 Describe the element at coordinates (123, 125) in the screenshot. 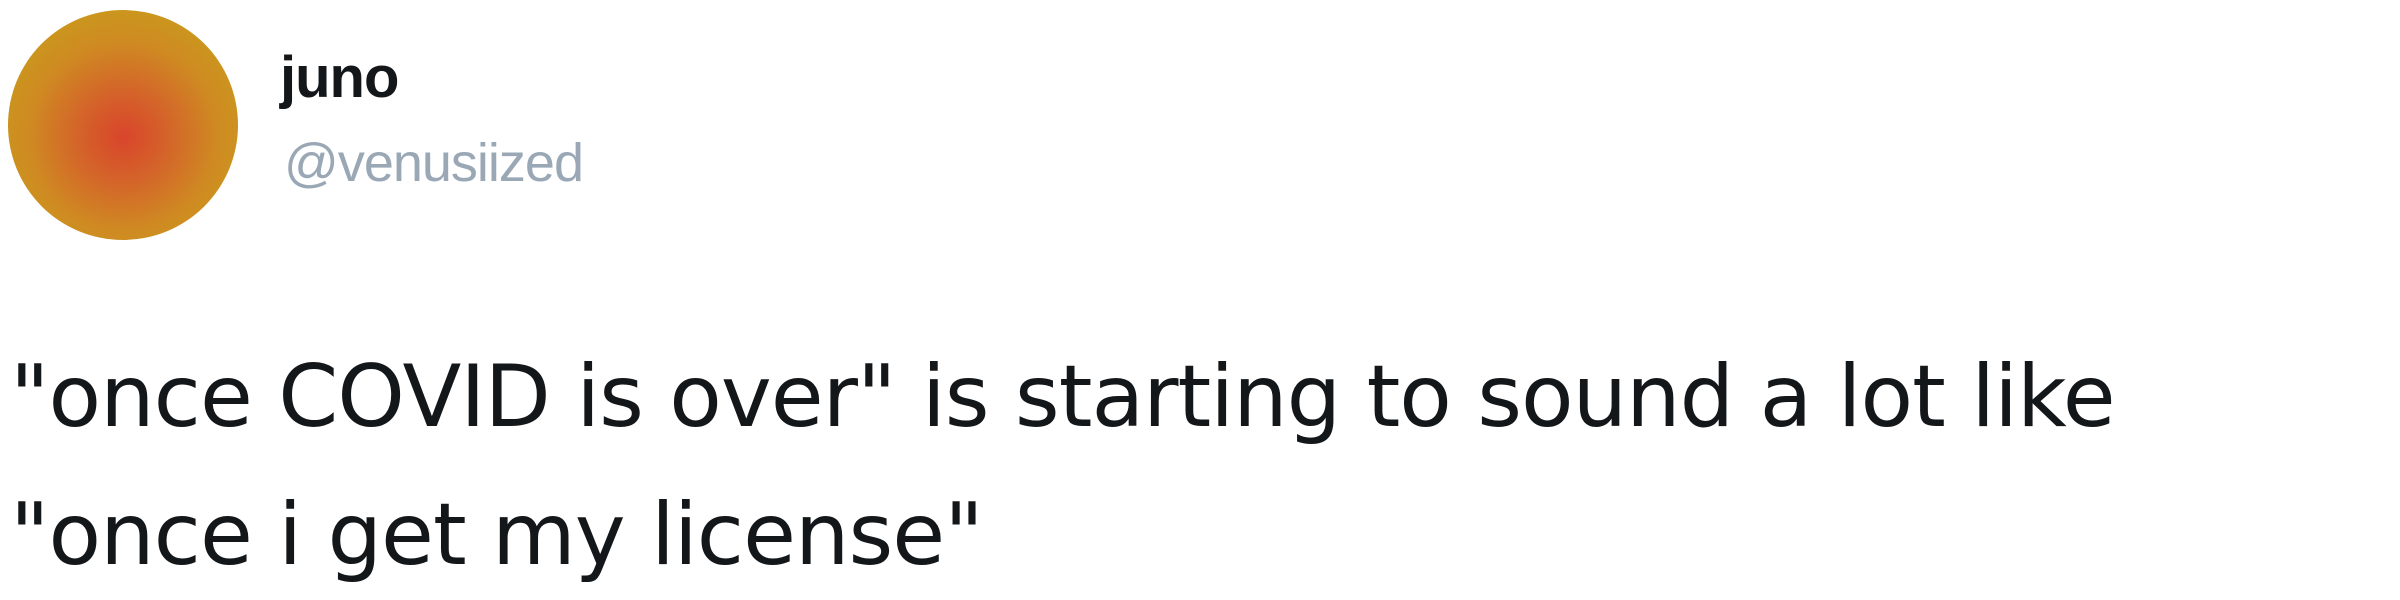

I see `avatar` at that location.